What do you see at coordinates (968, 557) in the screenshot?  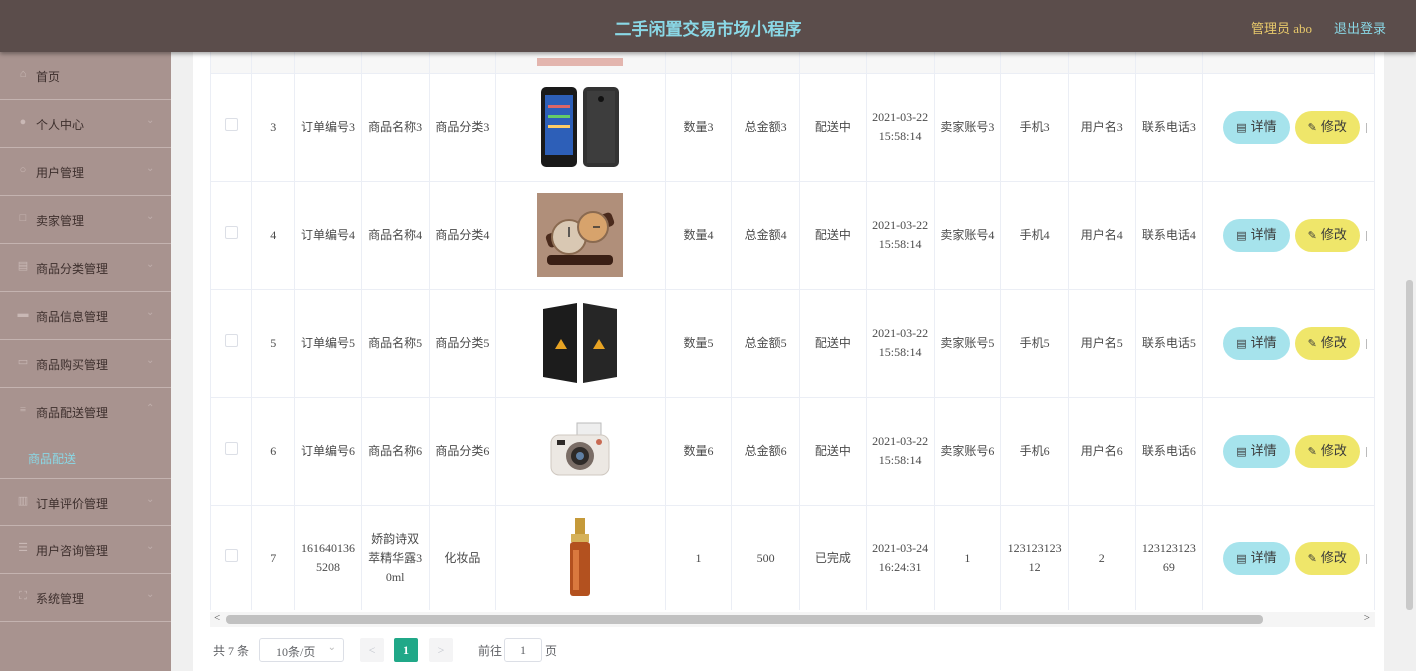 I see `seller-account: 1` at bounding box center [968, 557].